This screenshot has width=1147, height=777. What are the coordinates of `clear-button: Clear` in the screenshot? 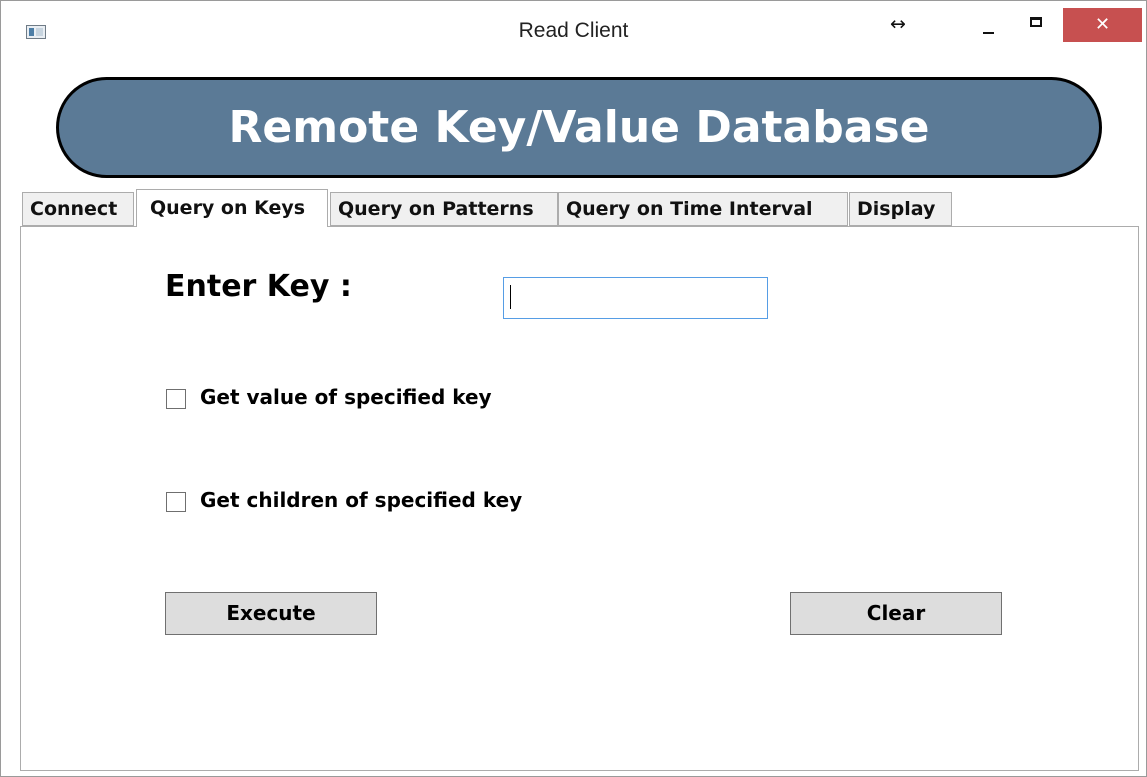 It's located at (896, 613).